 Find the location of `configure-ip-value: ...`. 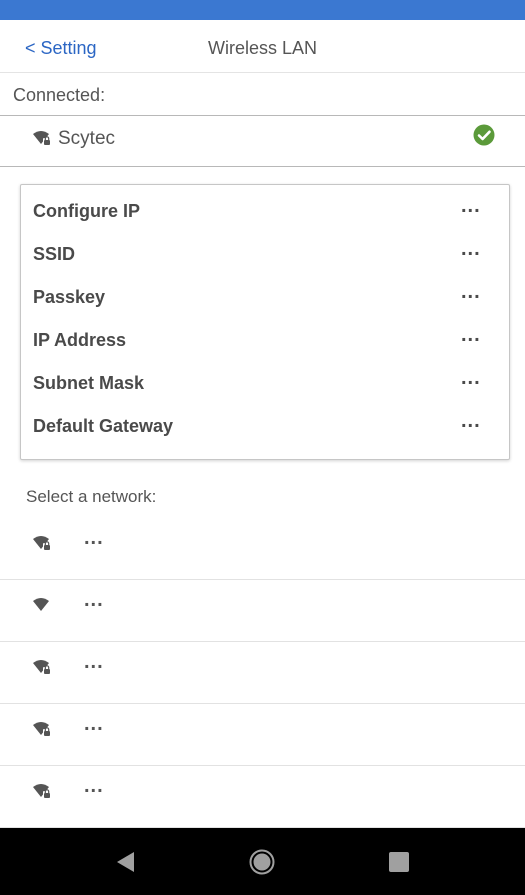

configure-ip-value: ... is located at coordinates (471, 206).